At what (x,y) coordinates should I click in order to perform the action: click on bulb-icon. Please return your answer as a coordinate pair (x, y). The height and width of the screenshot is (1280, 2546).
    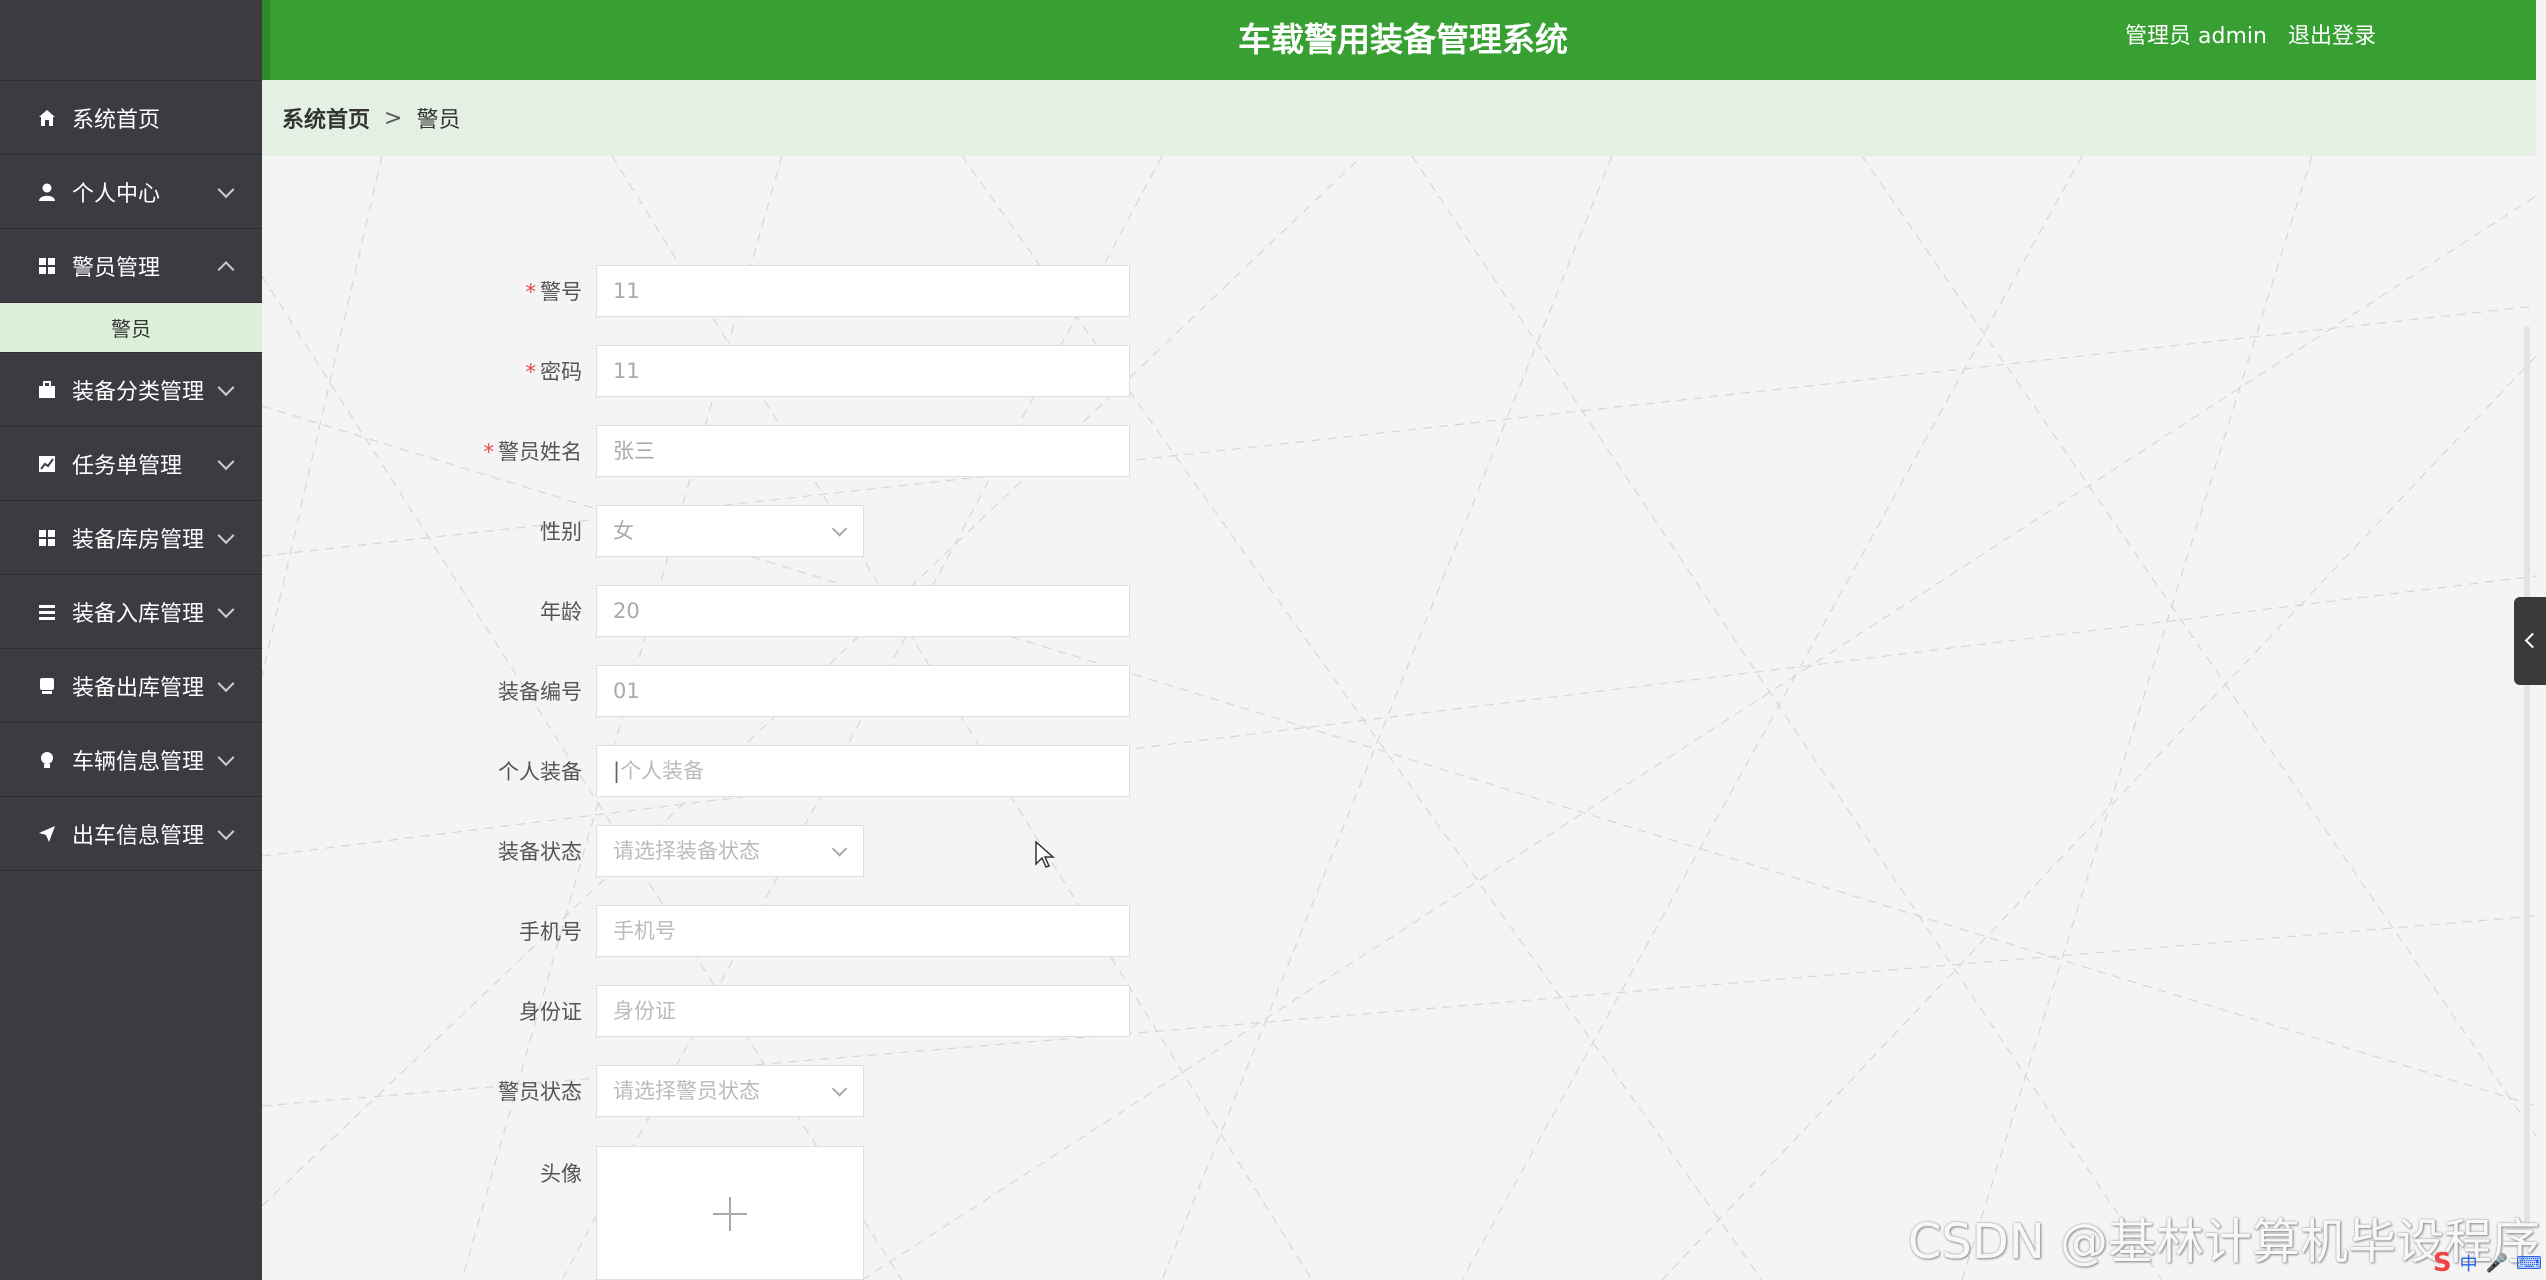
    Looking at the image, I should click on (47, 760).